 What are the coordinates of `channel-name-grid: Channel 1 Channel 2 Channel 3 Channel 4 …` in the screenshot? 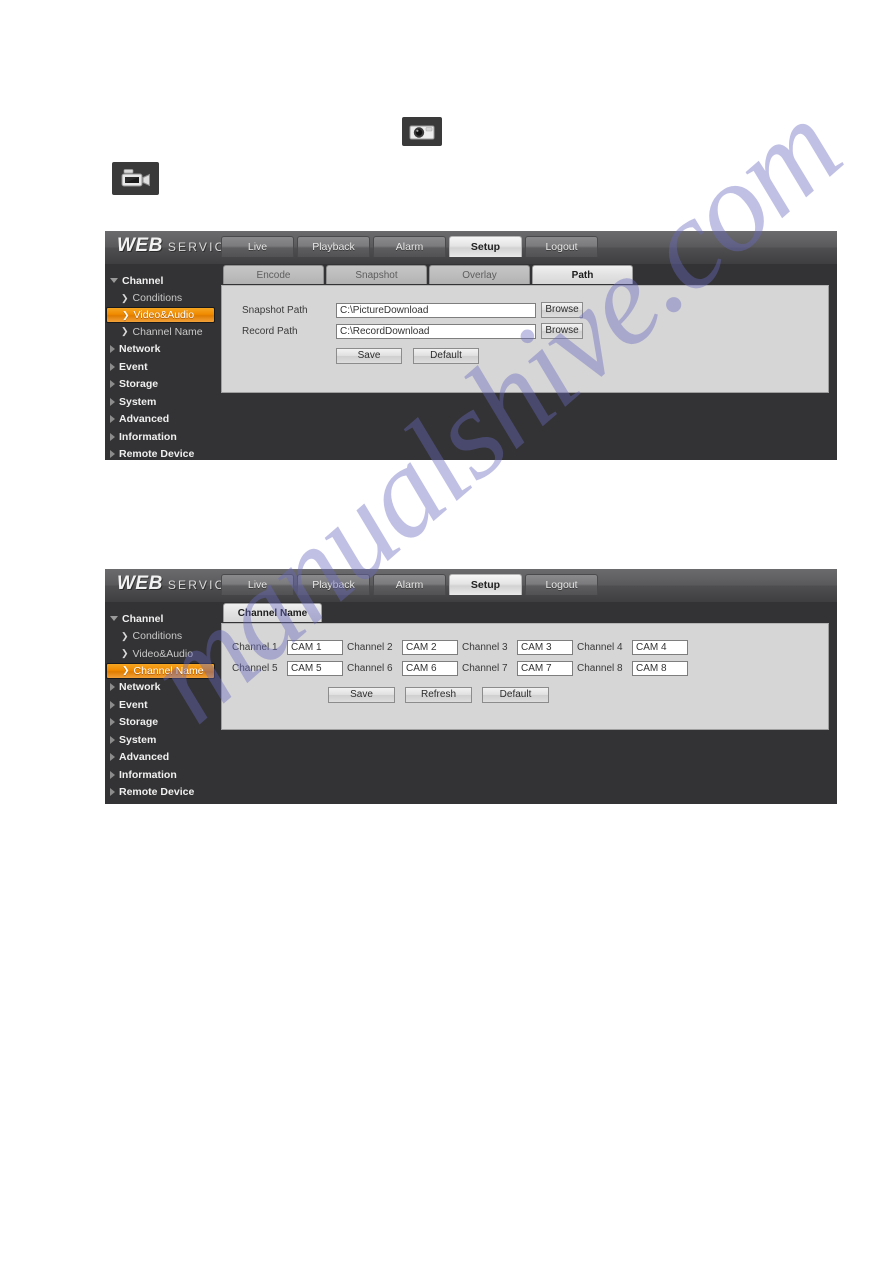 It's located at (530, 658).